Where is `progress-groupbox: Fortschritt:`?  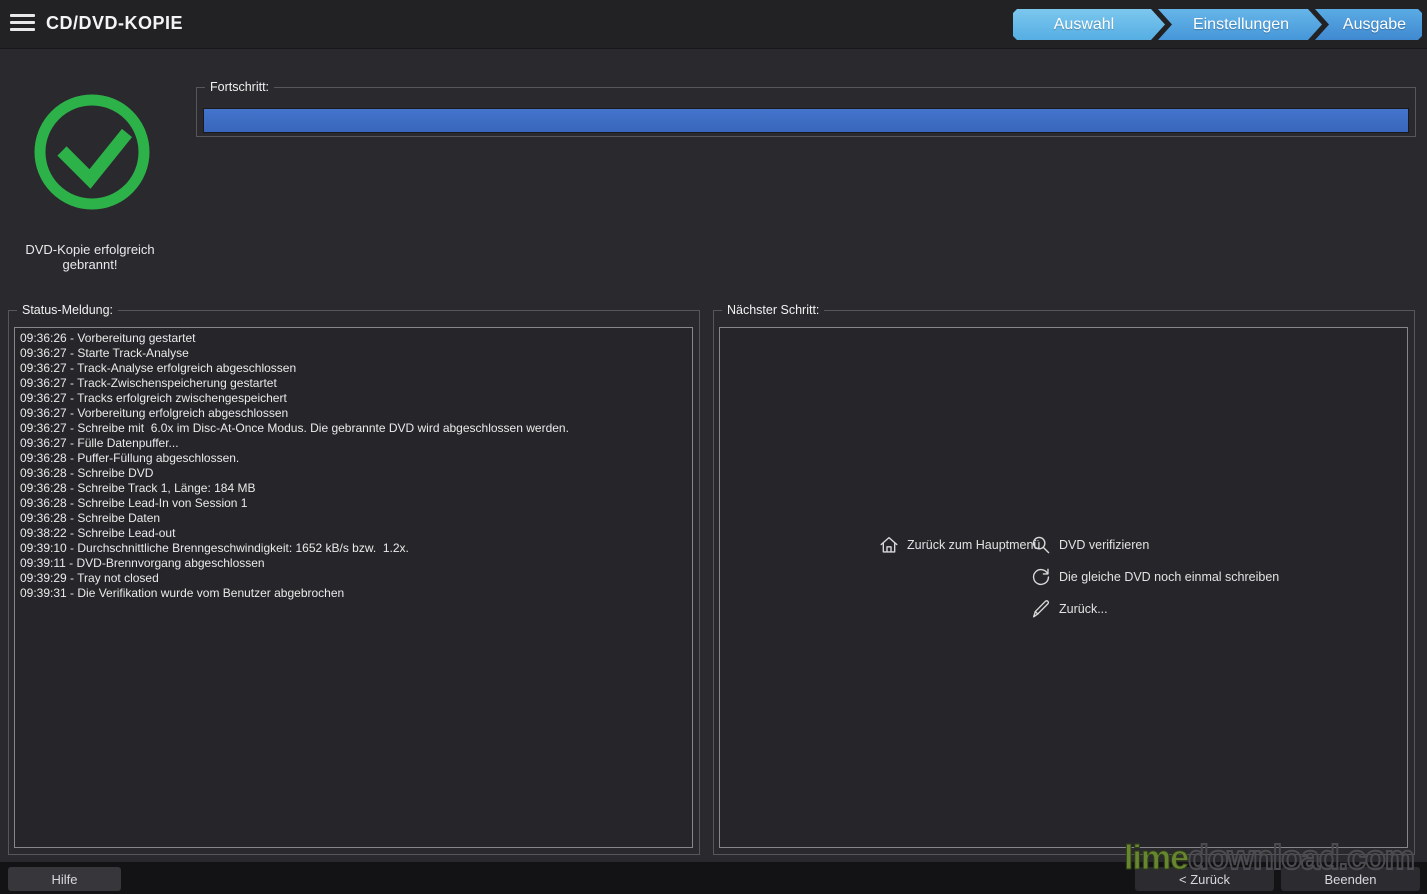
progress-groupbox: Fortschritt: is located at coordinates (806, 108).